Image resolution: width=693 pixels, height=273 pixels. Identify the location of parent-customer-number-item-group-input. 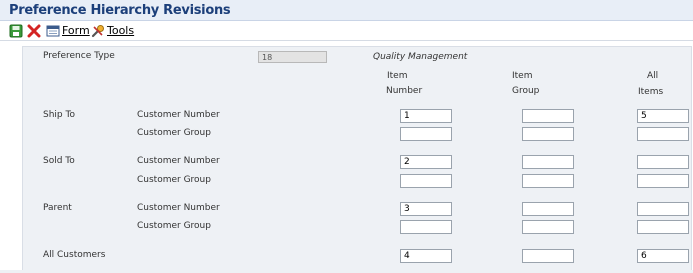
(548, 209).